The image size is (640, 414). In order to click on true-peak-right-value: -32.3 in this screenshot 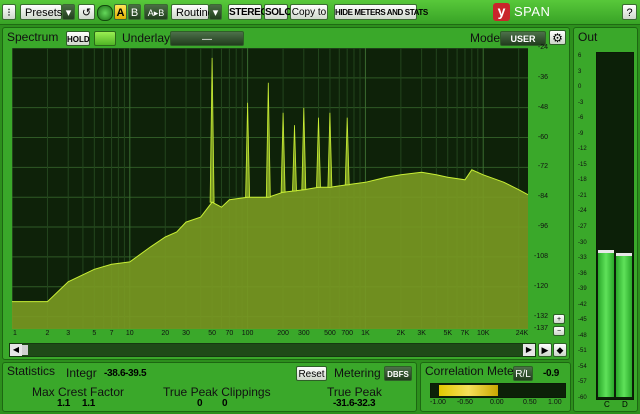, I will do `click(365, 403)`.